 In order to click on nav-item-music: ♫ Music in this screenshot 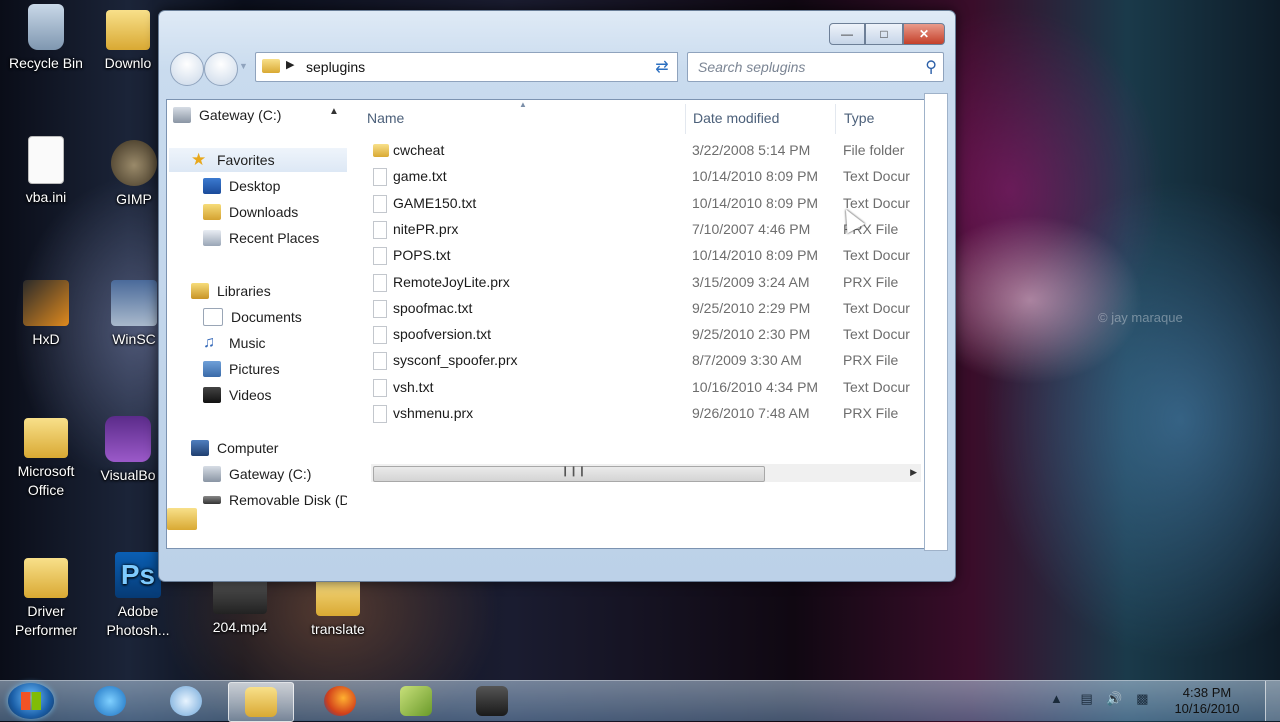, I will do `click(234, 343)`.